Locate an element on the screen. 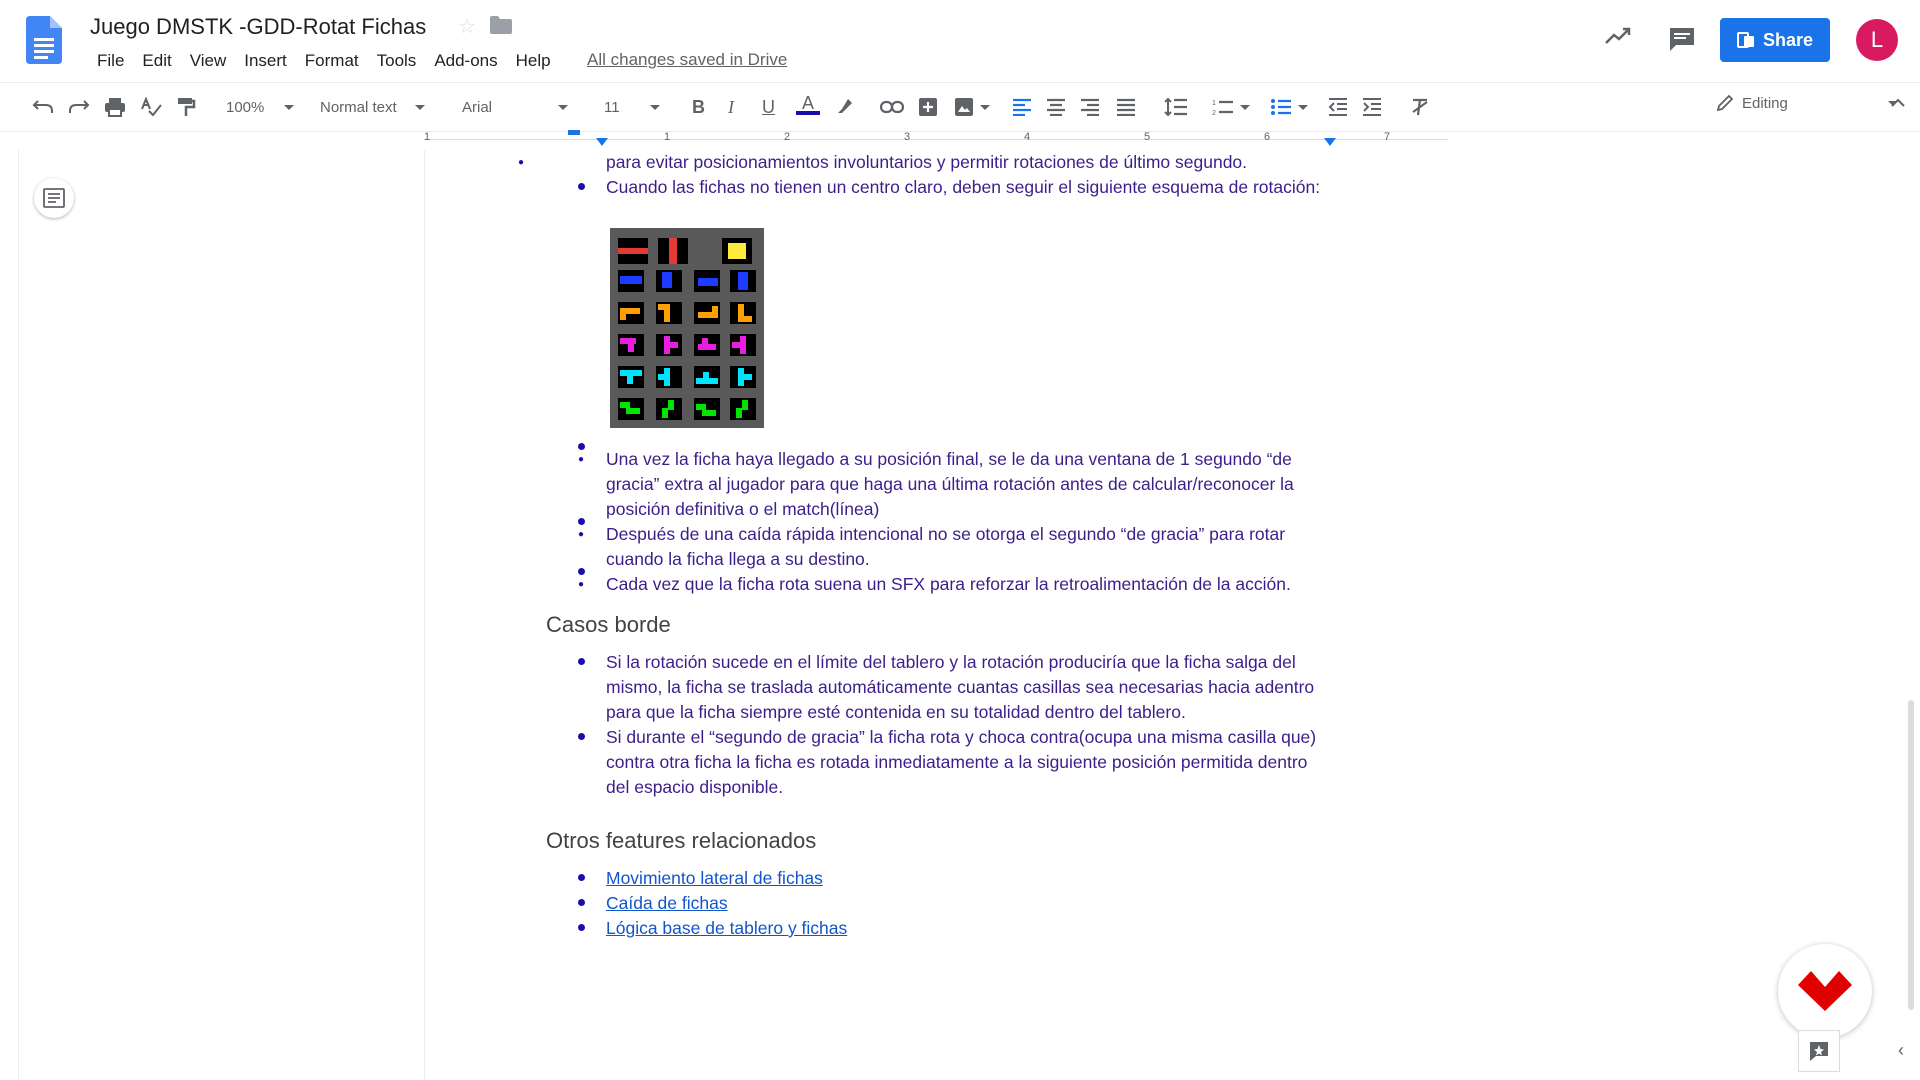 This screenshot has height=1080, width=1920. font-value: Arial is located at coordinates (477, 107).